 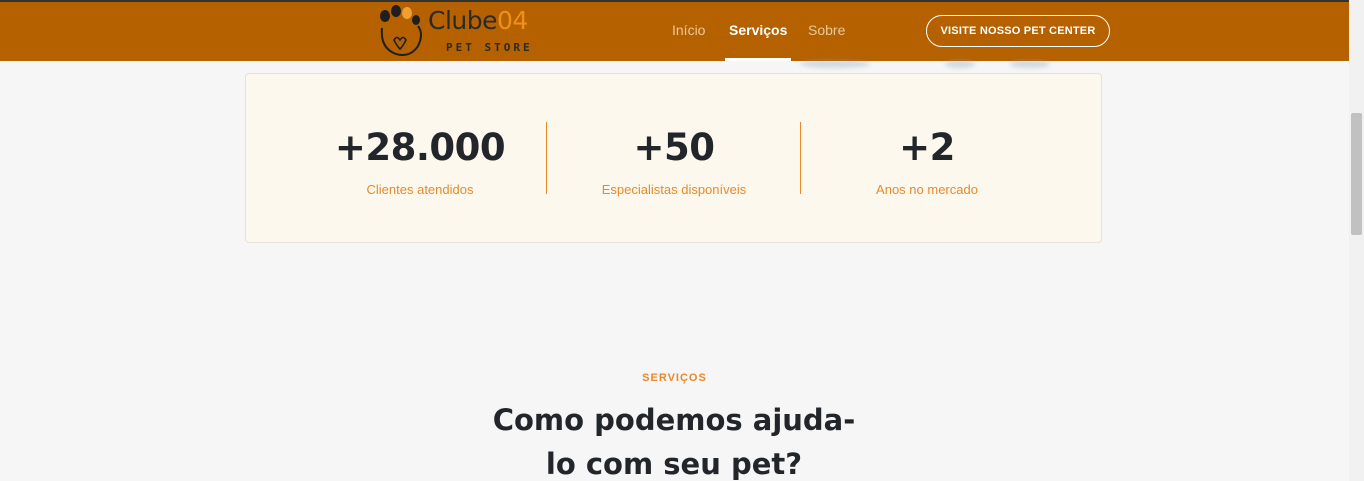 I want to click on nav-servicos: Serviços, so click(x=758, y=32).